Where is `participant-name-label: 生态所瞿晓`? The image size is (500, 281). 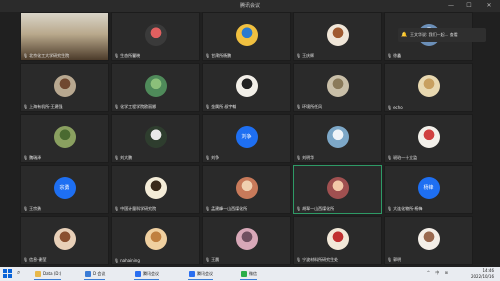
participant-name-label: 生态所瞿晓 is located at coordinates (130, 55).